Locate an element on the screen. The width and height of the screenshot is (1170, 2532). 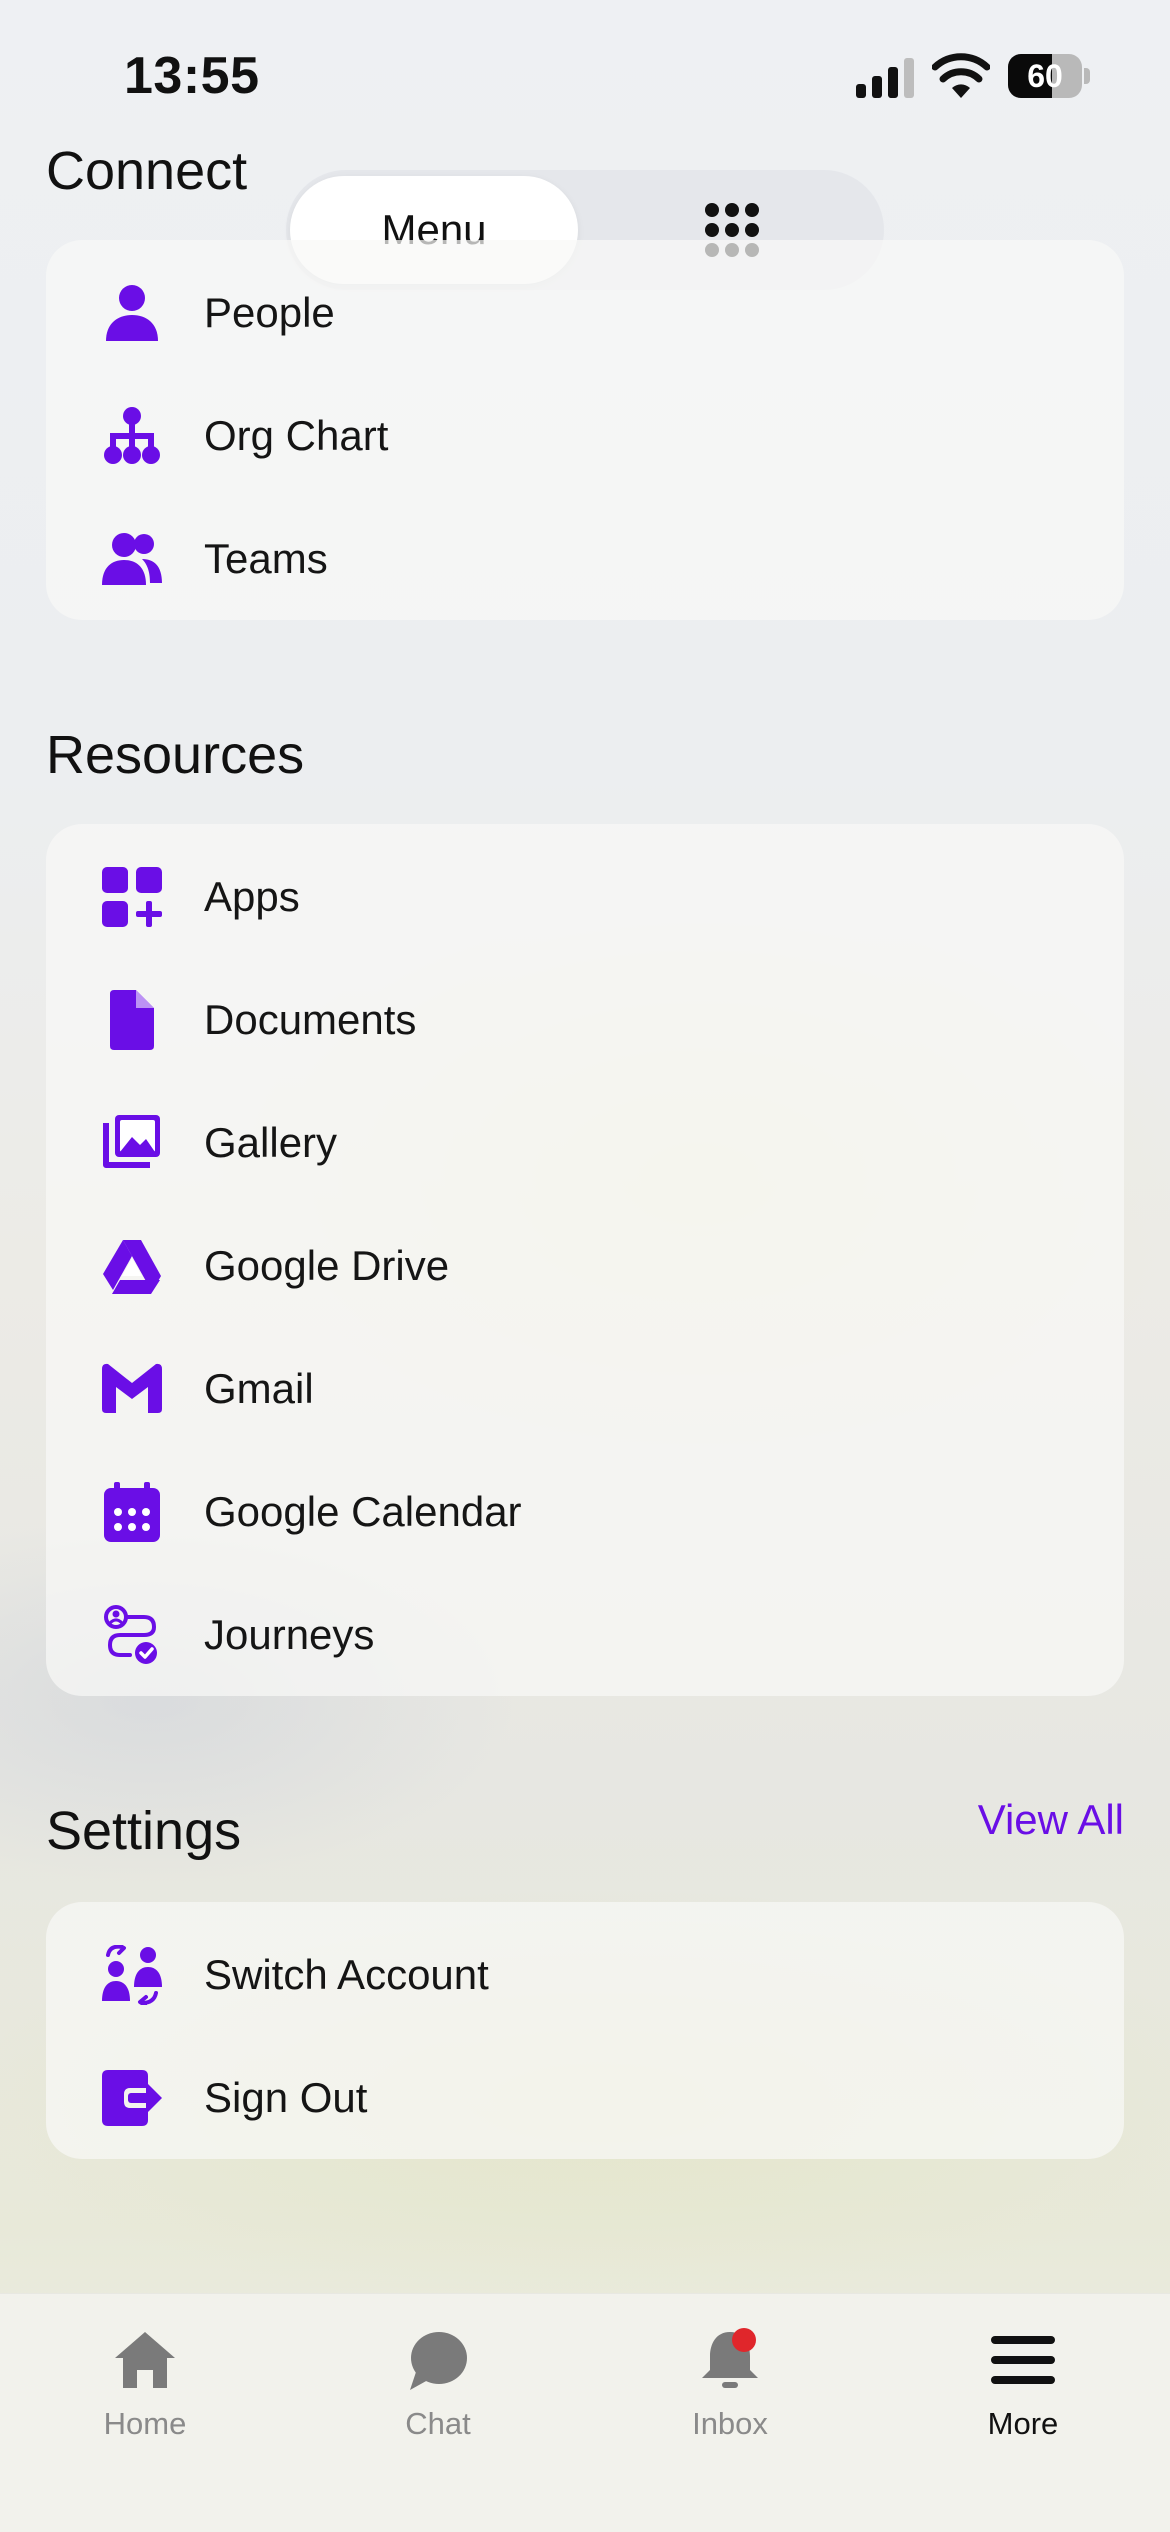
wifi-icon is located at coordinates (961, 75).